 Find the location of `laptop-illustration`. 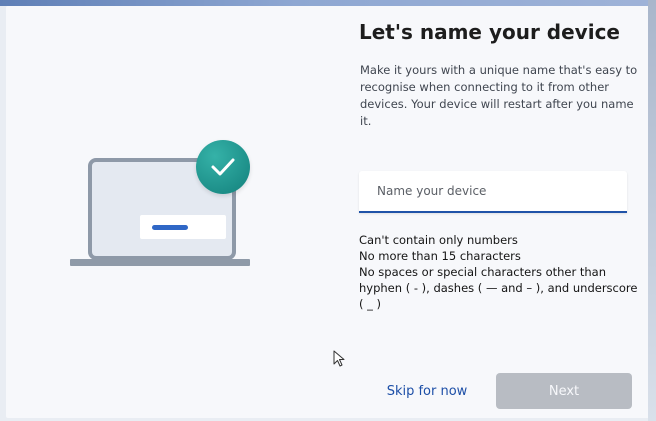

laptop-illustration is located at coordinates (165, 205).